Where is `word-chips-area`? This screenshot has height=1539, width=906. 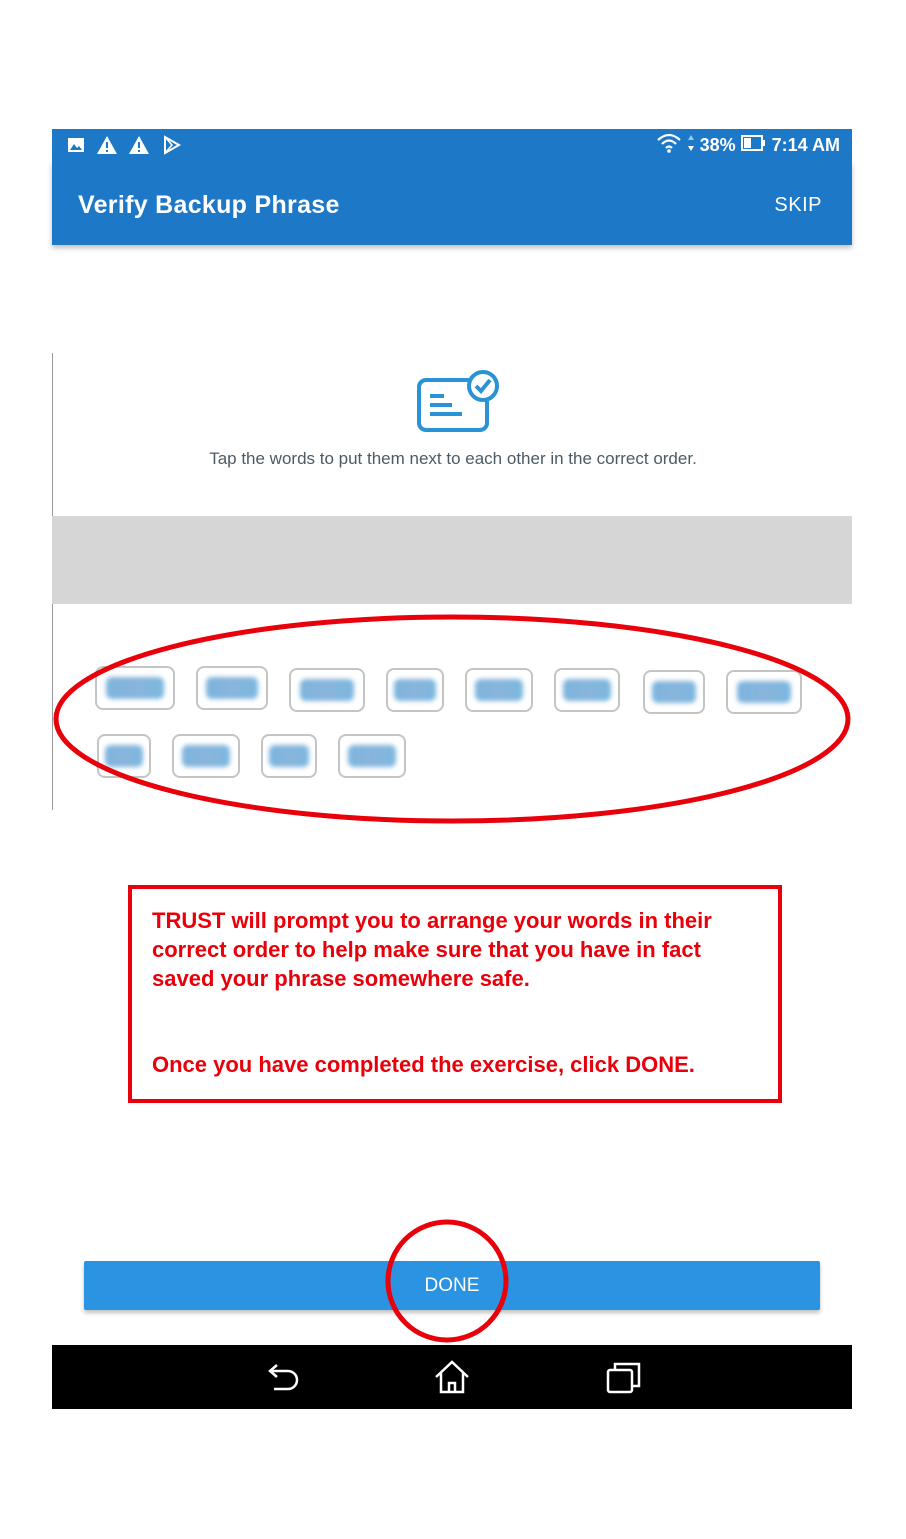 word-chips-area is located at coordinates (452, 707).